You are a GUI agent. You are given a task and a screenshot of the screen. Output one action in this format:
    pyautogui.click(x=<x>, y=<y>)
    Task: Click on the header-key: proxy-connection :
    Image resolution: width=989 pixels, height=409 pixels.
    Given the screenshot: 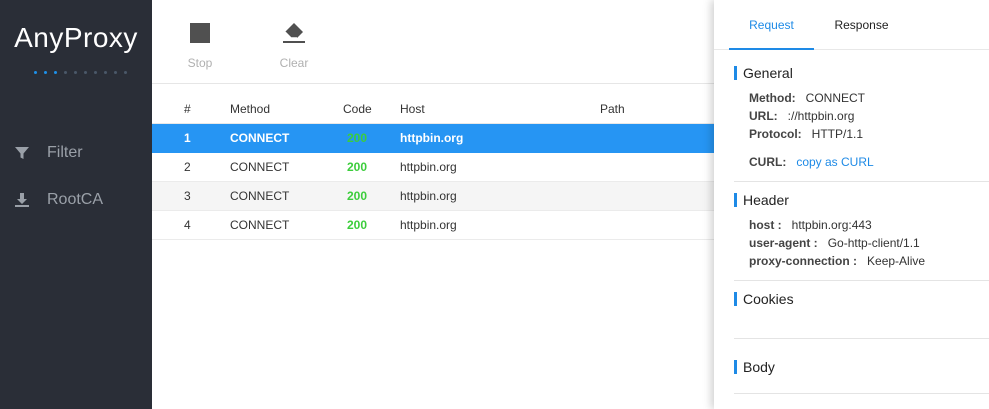 What is the action you would take?
    pyautogui.click(x=803, y=261)
    